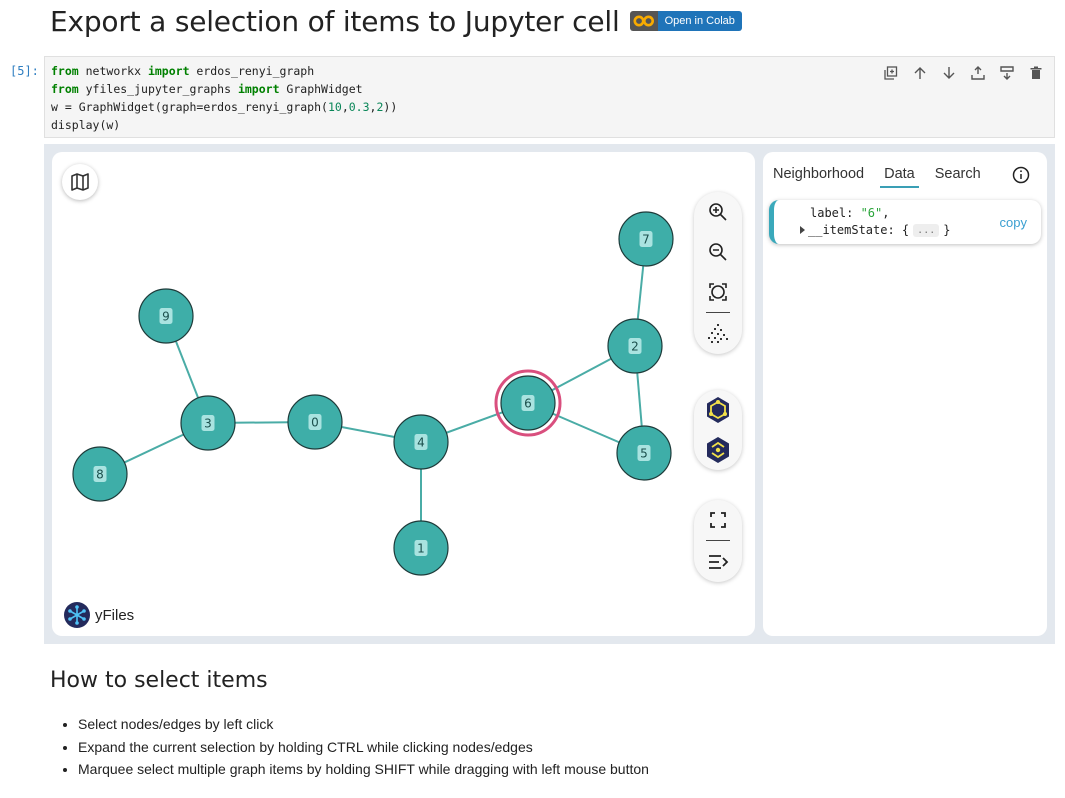 The image size is (1065, 798). I want to click on node-label: 8, so click(100, 475).